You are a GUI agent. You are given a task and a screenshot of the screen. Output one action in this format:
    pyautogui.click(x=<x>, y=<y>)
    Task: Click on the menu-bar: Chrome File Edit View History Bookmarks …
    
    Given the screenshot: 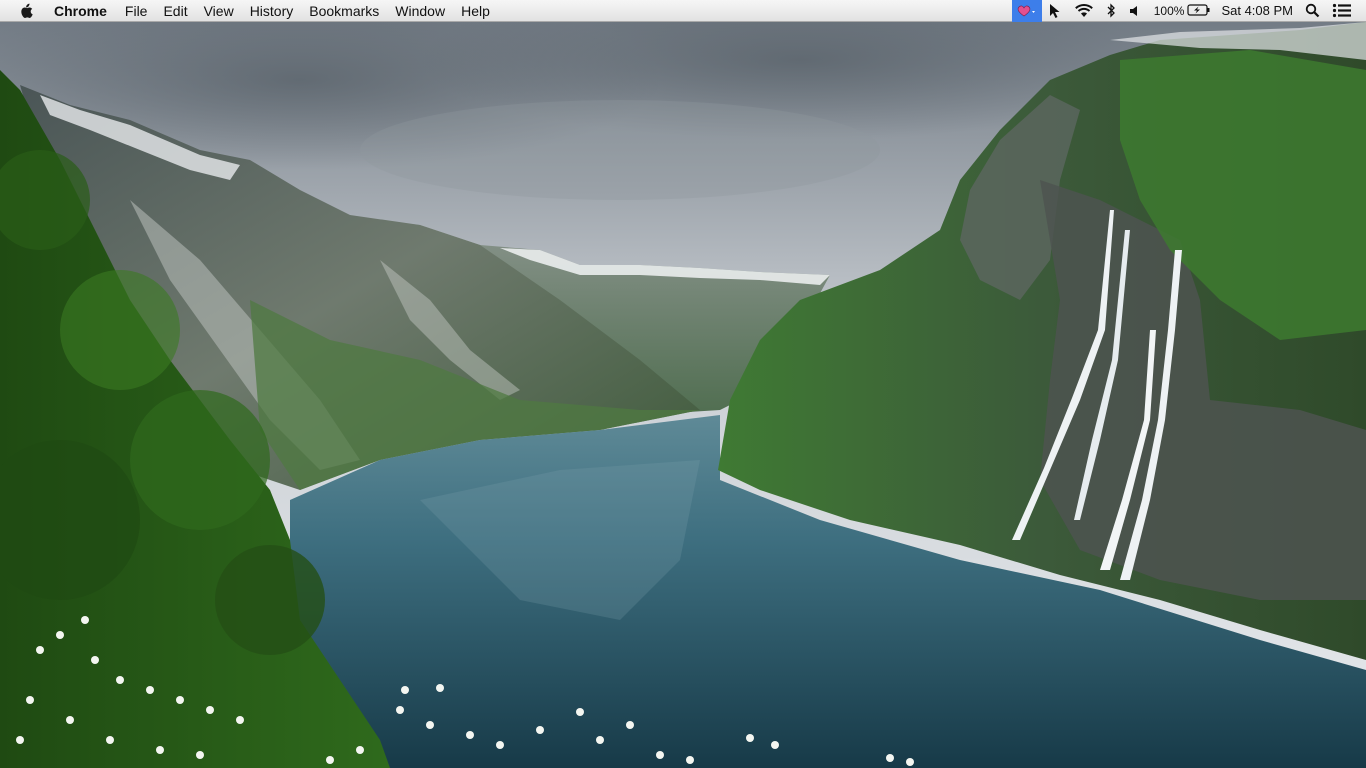 What is the action you would take?
    pyautogui.click(x=683, y=11)
    